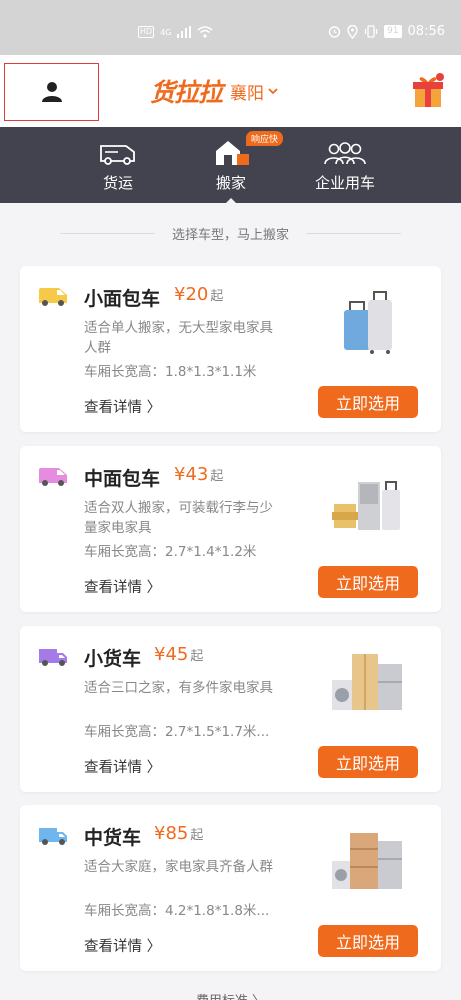 The image size is (461, 1000). I want to click on app-header: 货拉拉 襄阳, so click(230, 91).